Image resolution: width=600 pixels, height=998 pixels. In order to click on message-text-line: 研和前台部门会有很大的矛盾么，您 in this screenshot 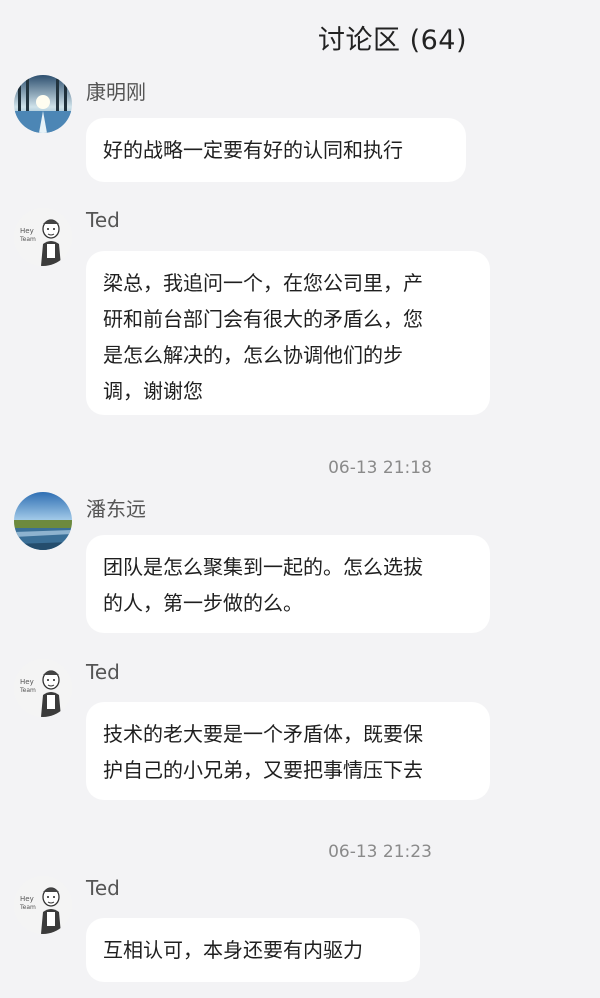, I will do `click(263, 319)`.